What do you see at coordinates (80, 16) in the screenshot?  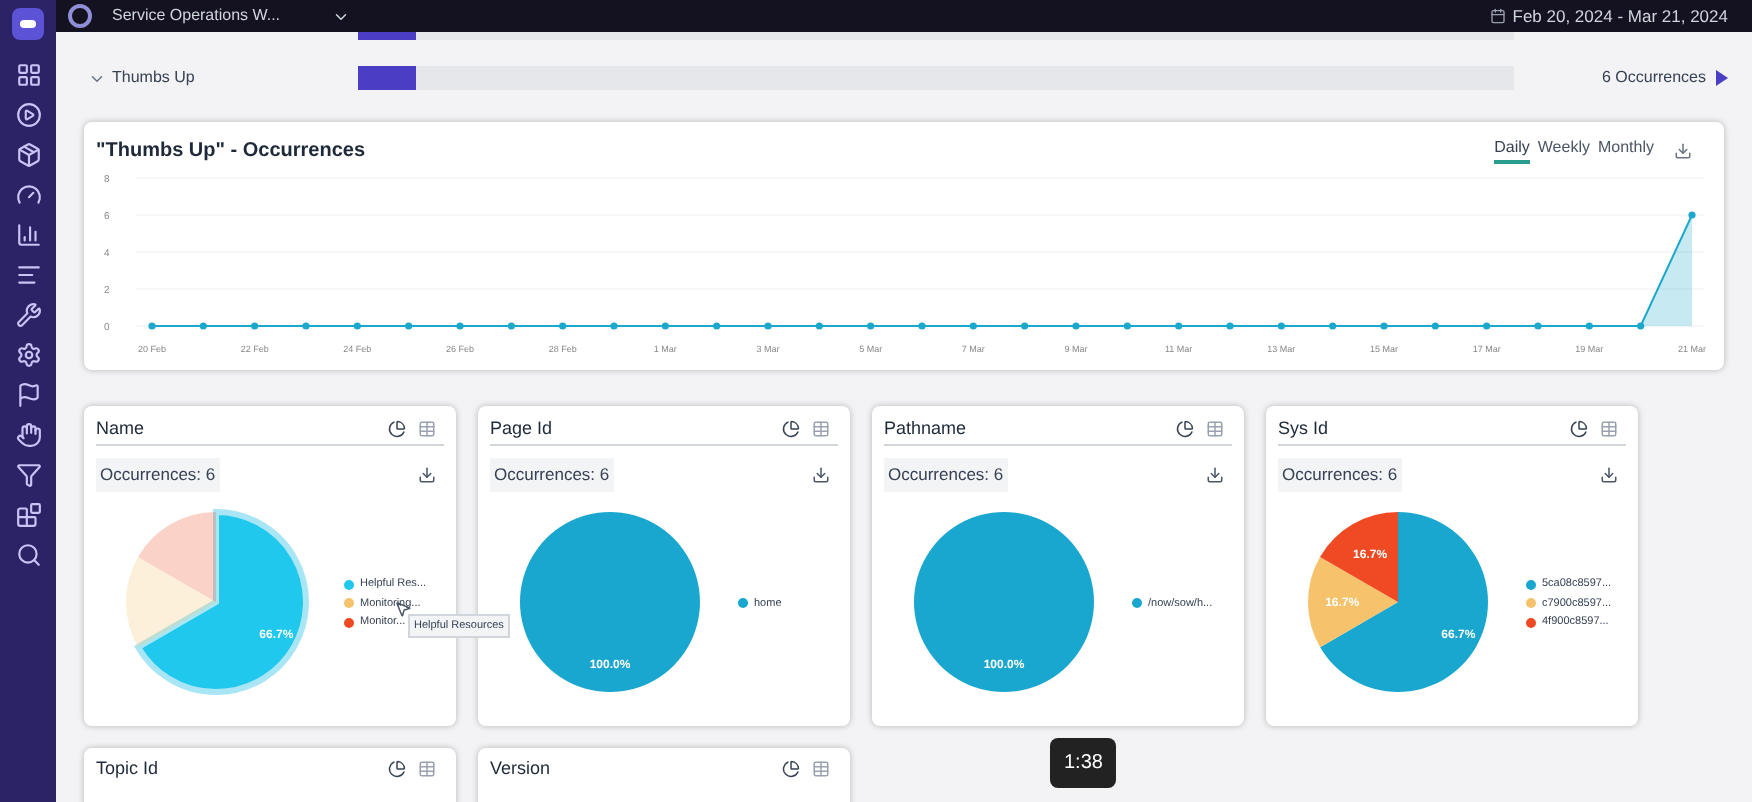 I see `workspace-logo-icon` at bounding box center [80, 16].